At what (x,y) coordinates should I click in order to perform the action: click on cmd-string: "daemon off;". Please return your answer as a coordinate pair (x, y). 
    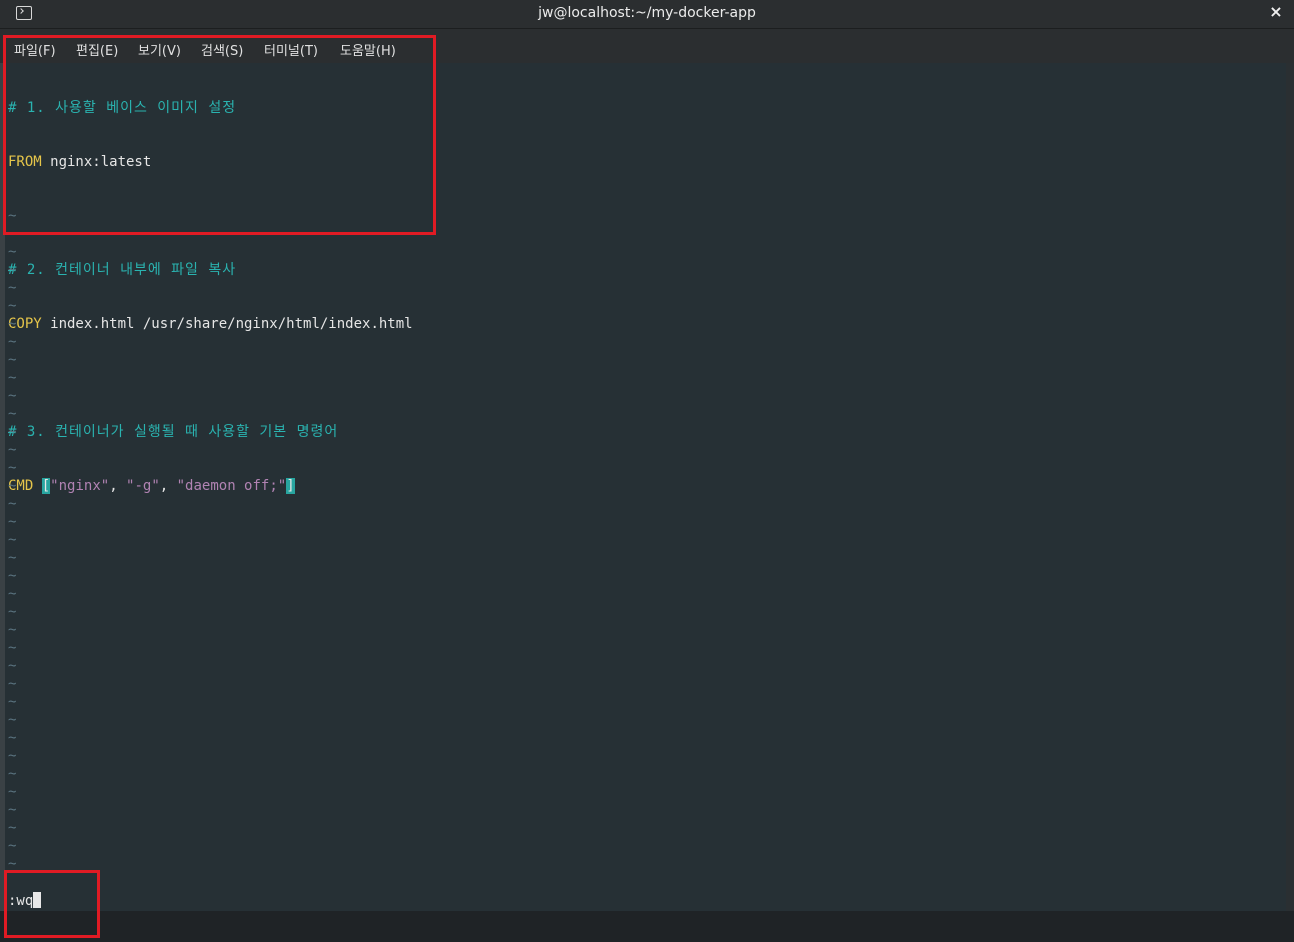
    Looking at the image, I should click on (231, 486).